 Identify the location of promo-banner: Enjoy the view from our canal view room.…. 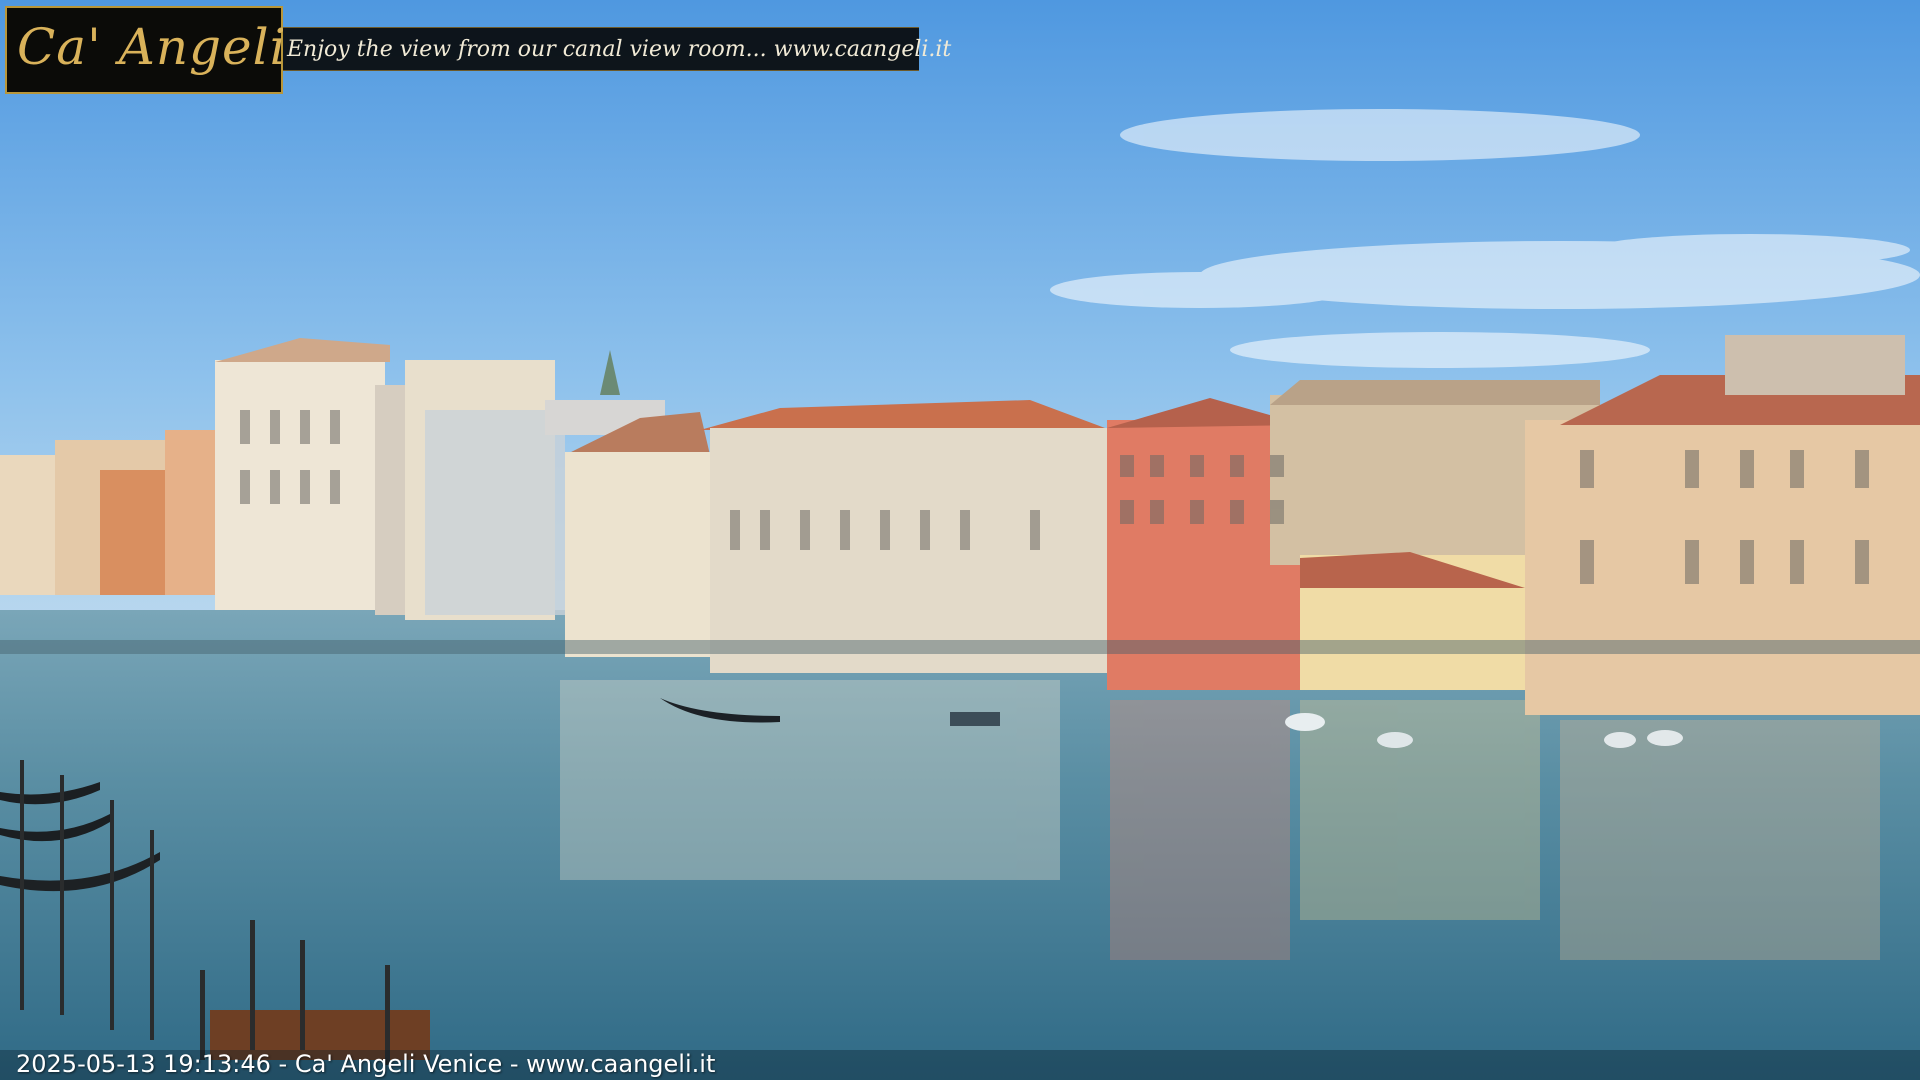
(617, 49).